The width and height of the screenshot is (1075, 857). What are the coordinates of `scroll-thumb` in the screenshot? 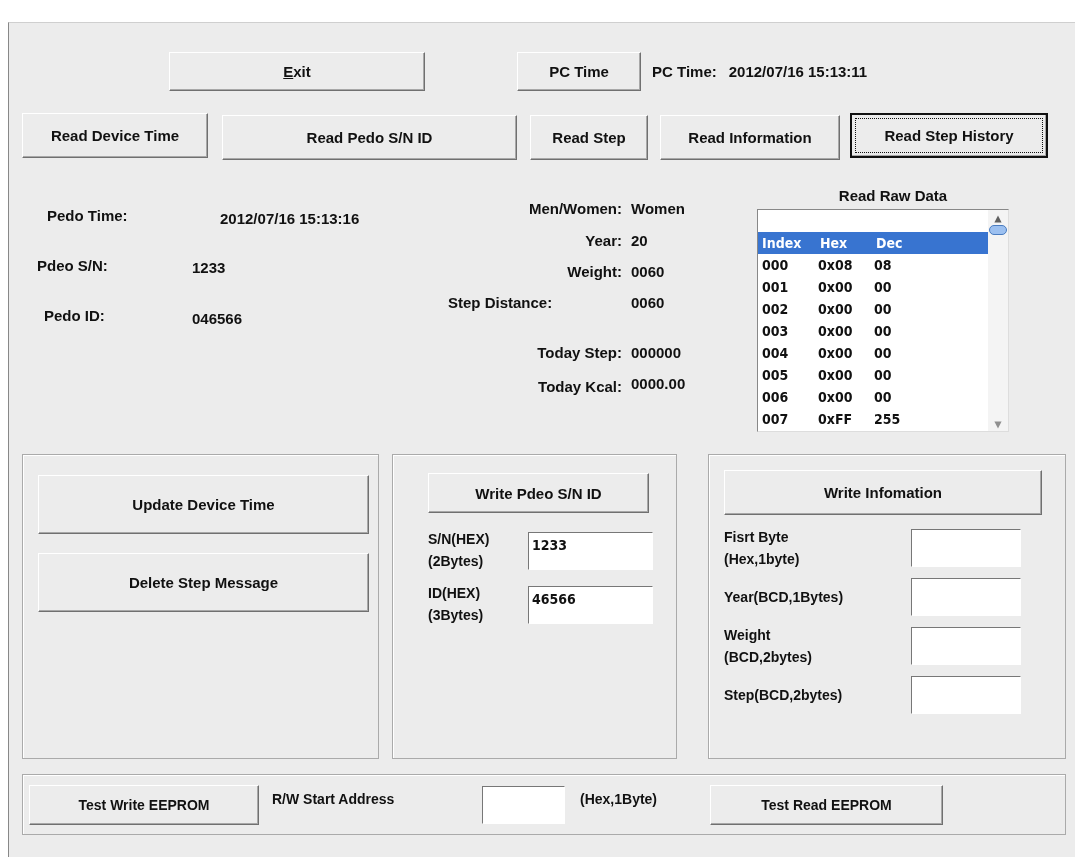 It's located at (998, 230).